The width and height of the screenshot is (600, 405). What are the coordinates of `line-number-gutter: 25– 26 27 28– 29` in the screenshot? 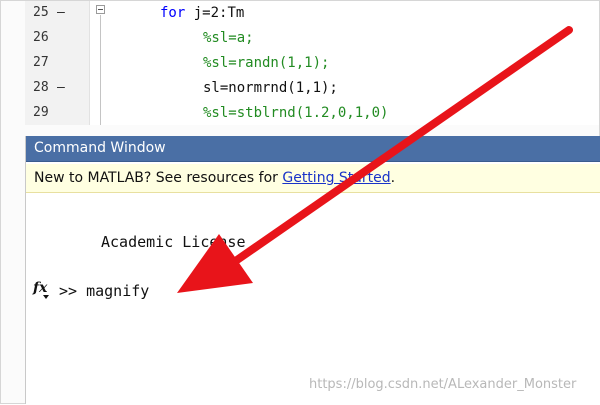 It's located at (57, 63).